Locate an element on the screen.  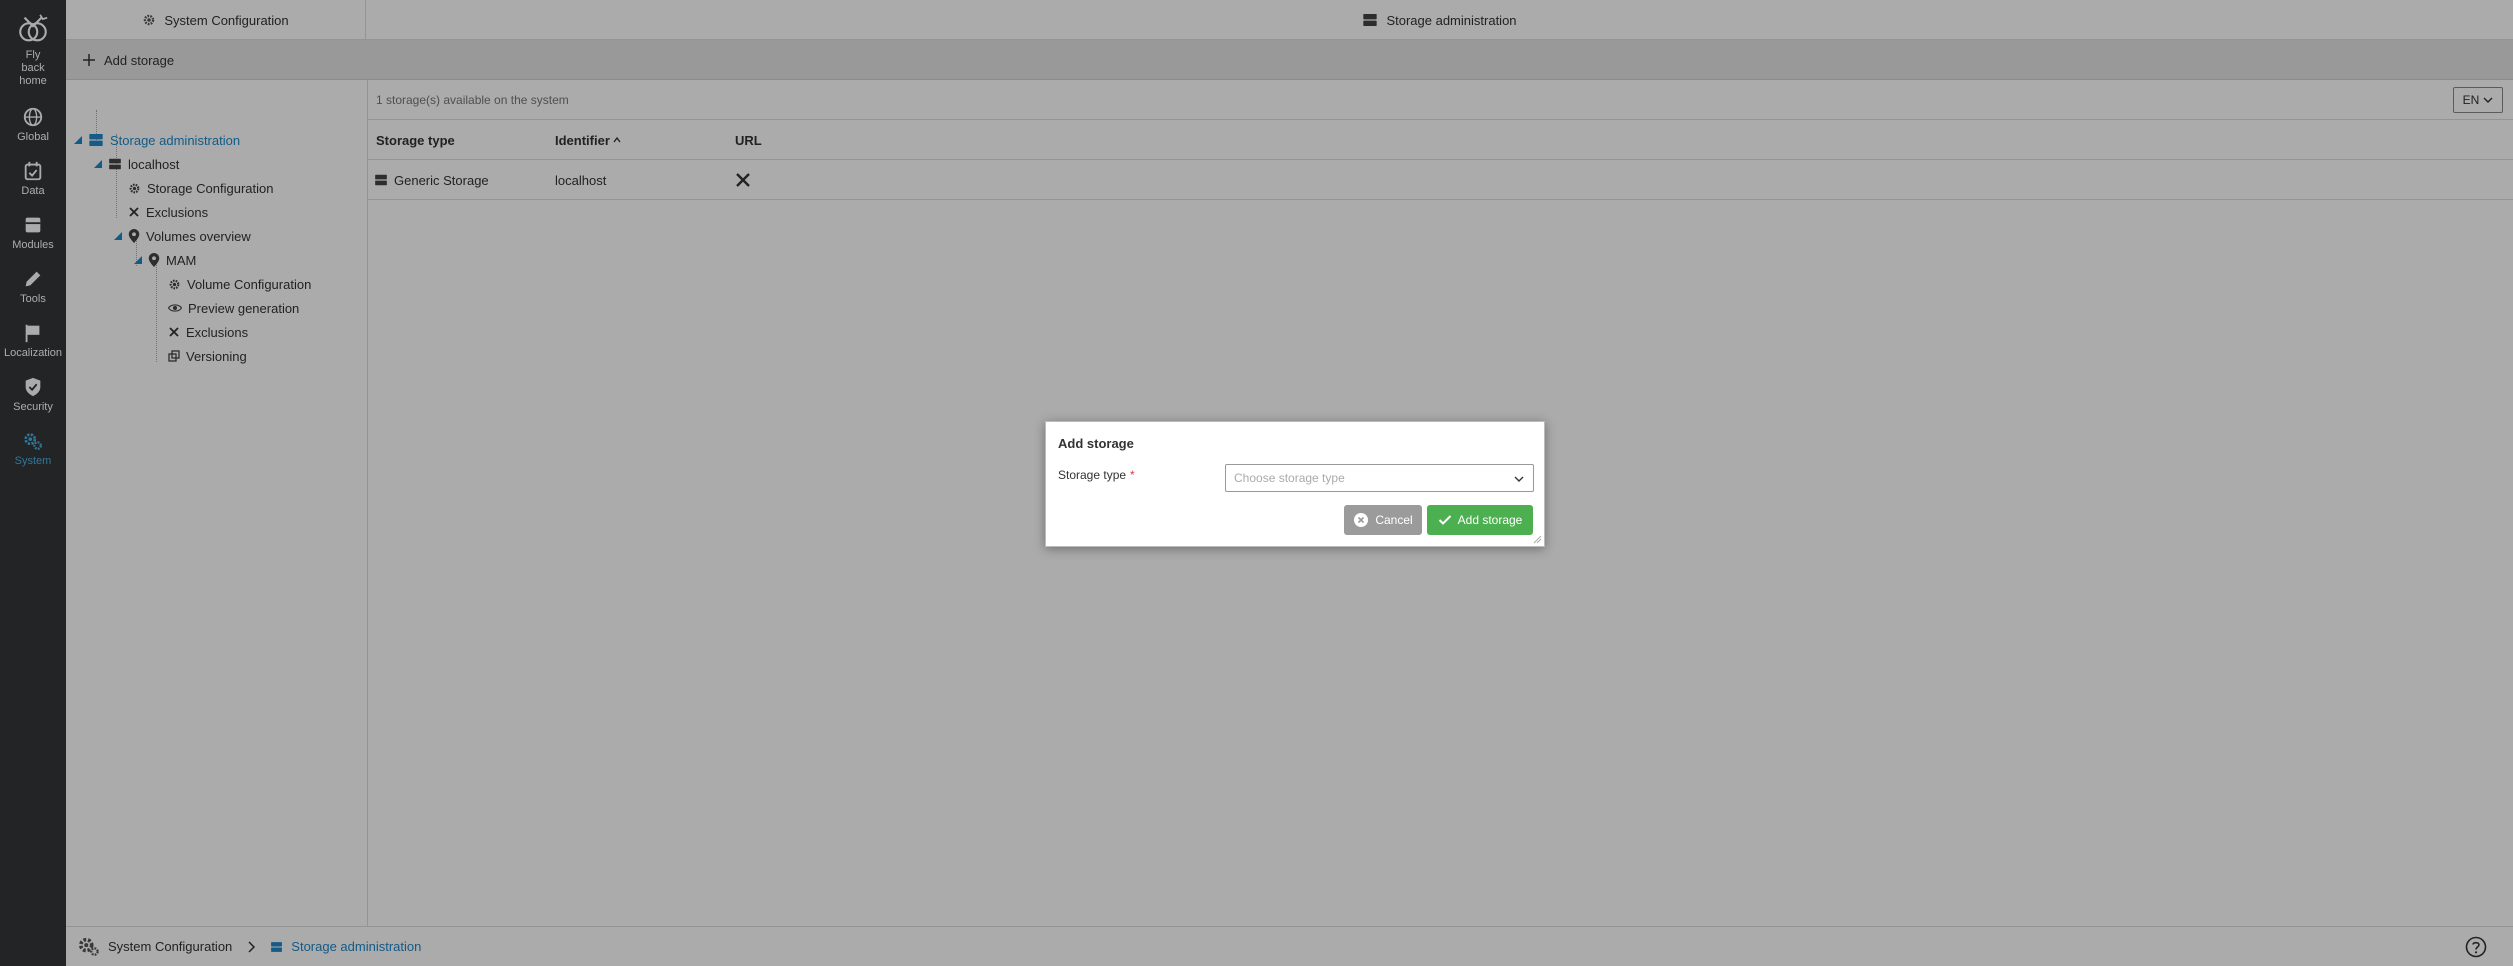
cancel-label: Cancel is located at coordinates (1394, 520).